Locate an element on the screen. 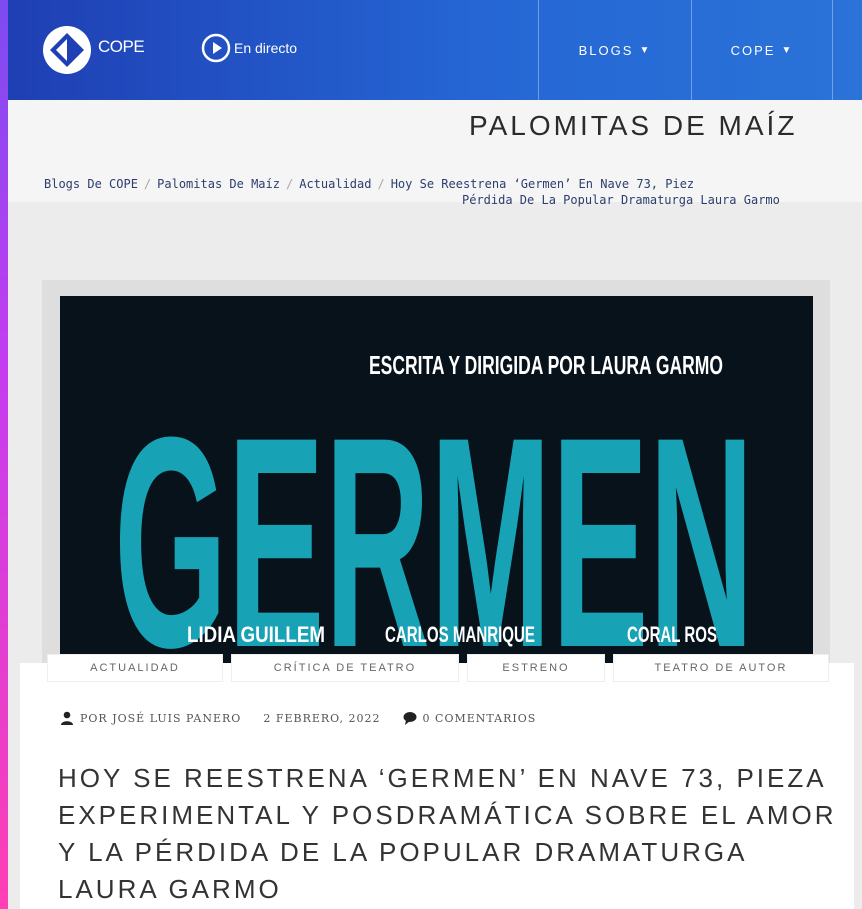  poster-cast-2: CARLOS MANRIQUE is located at coordinates (460, 634).